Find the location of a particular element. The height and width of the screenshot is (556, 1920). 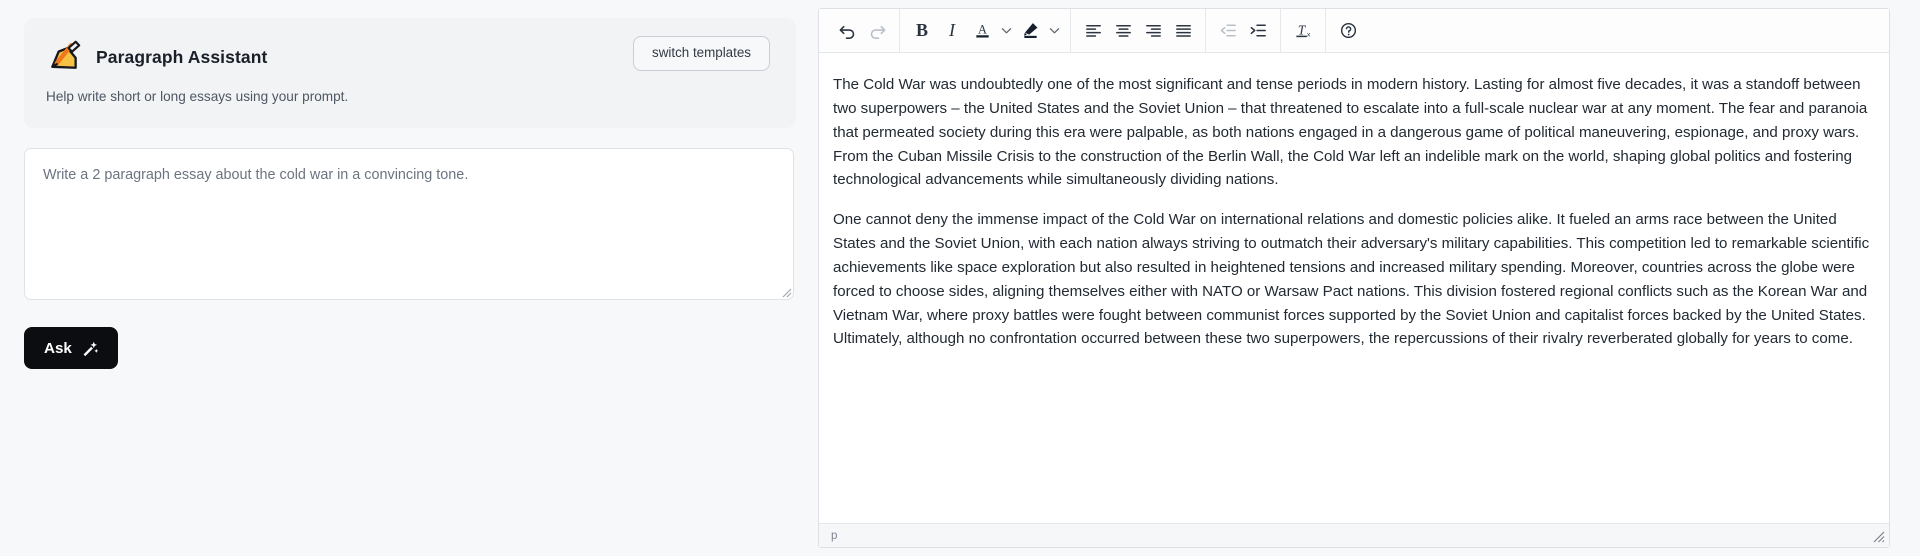

indent-button is located at coordinates (1258, 31).